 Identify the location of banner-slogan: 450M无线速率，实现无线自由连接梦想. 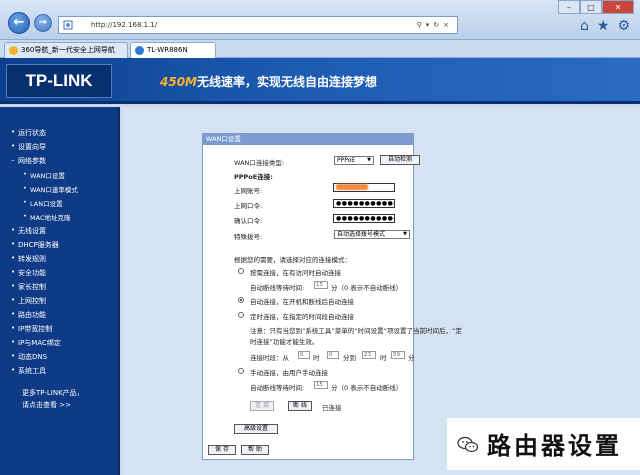
(268, 81).